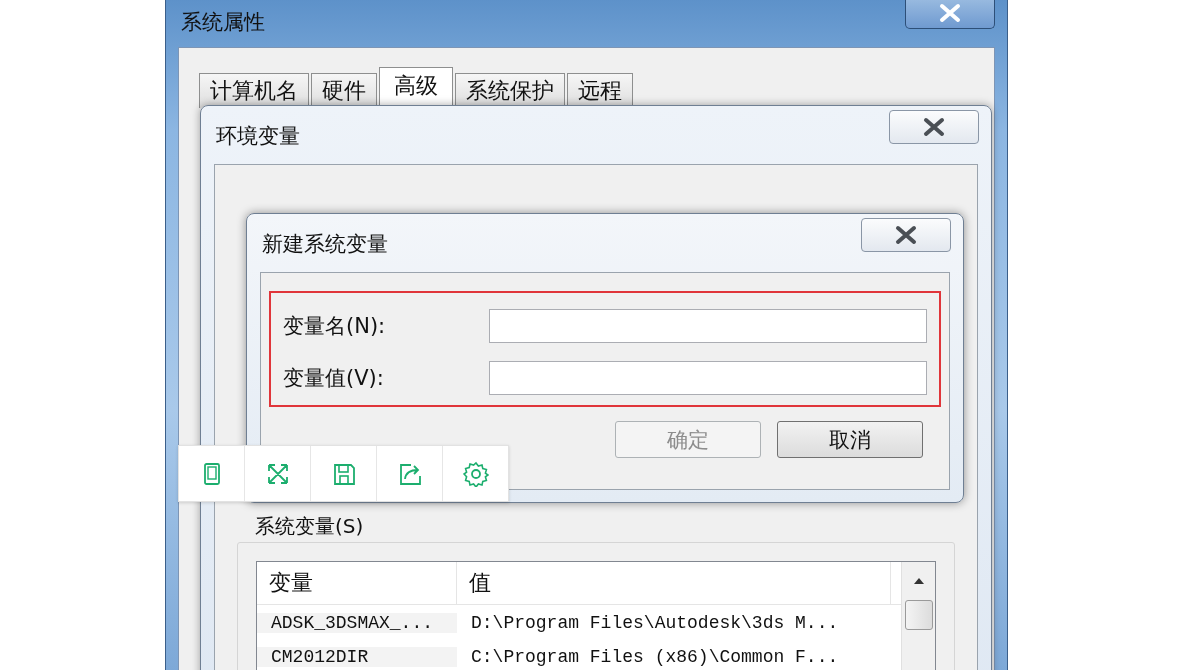 This screenshot has height=670, width=1184. Describe the element at coordinates (918, 615) in the screenshot. I see `scrollbar-thumb` at that location.